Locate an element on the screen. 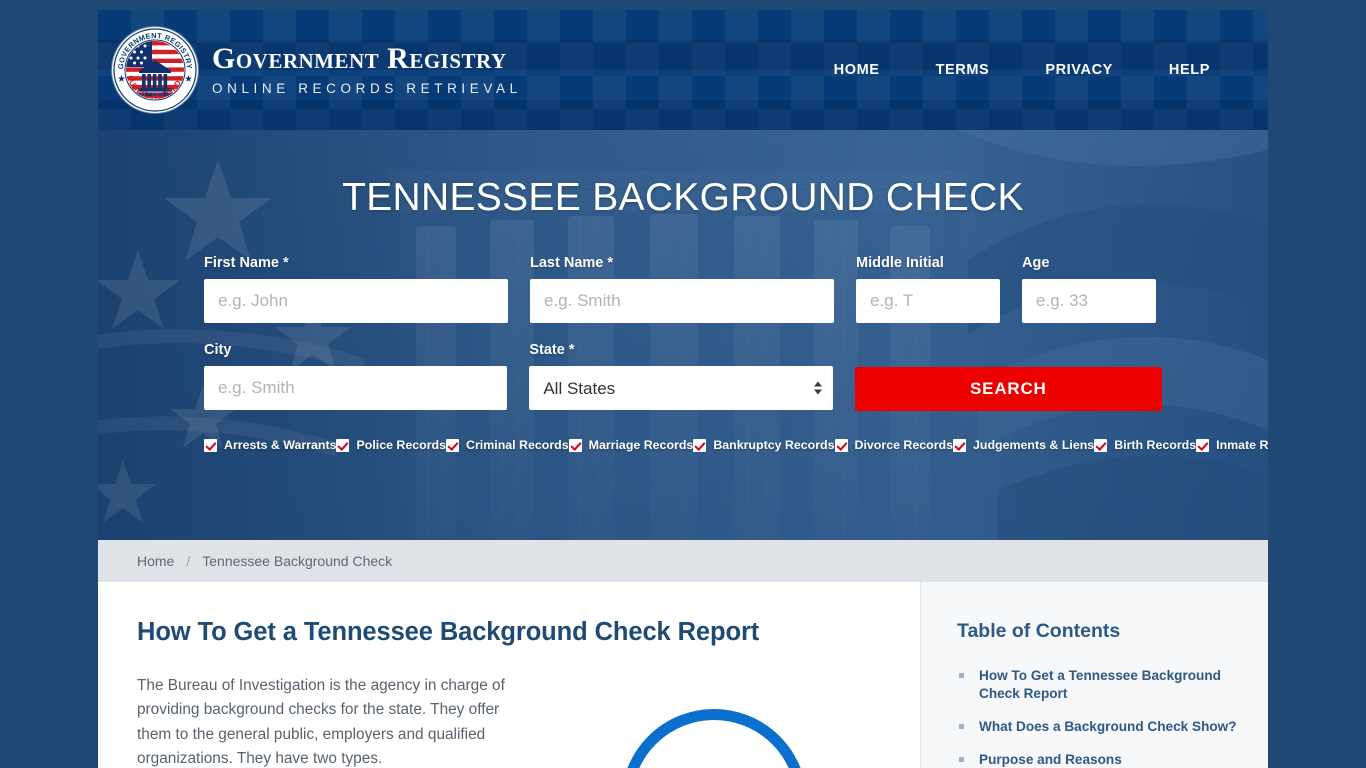  checkbox-label: Police Records is located at coordinates (401, 445).